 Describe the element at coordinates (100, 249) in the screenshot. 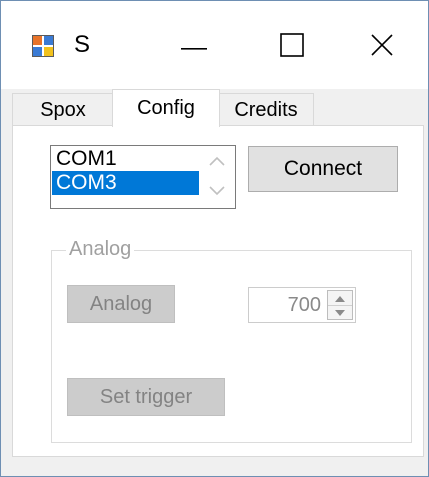

I see `groupbox-title: Analog` at that location.